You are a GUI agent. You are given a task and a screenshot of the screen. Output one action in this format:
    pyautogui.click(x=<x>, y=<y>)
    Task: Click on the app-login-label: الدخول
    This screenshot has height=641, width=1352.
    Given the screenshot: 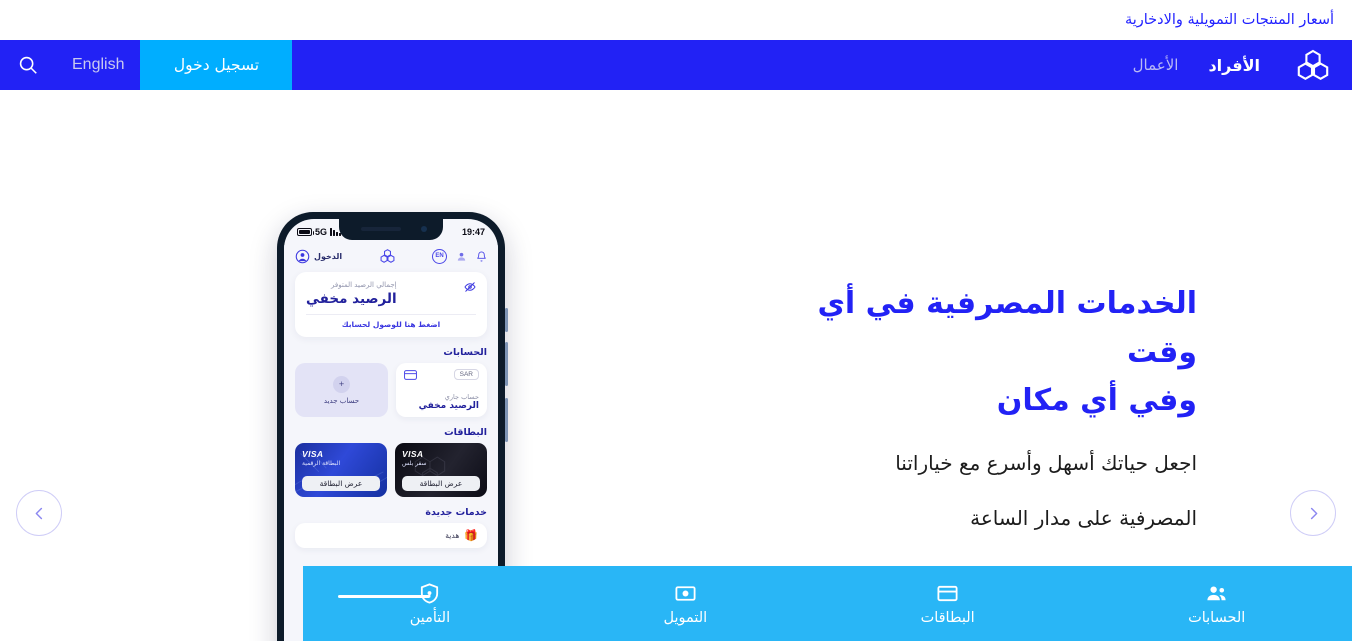 What is the action you would take?
    pyautogui.click(x=328, y=256)
    